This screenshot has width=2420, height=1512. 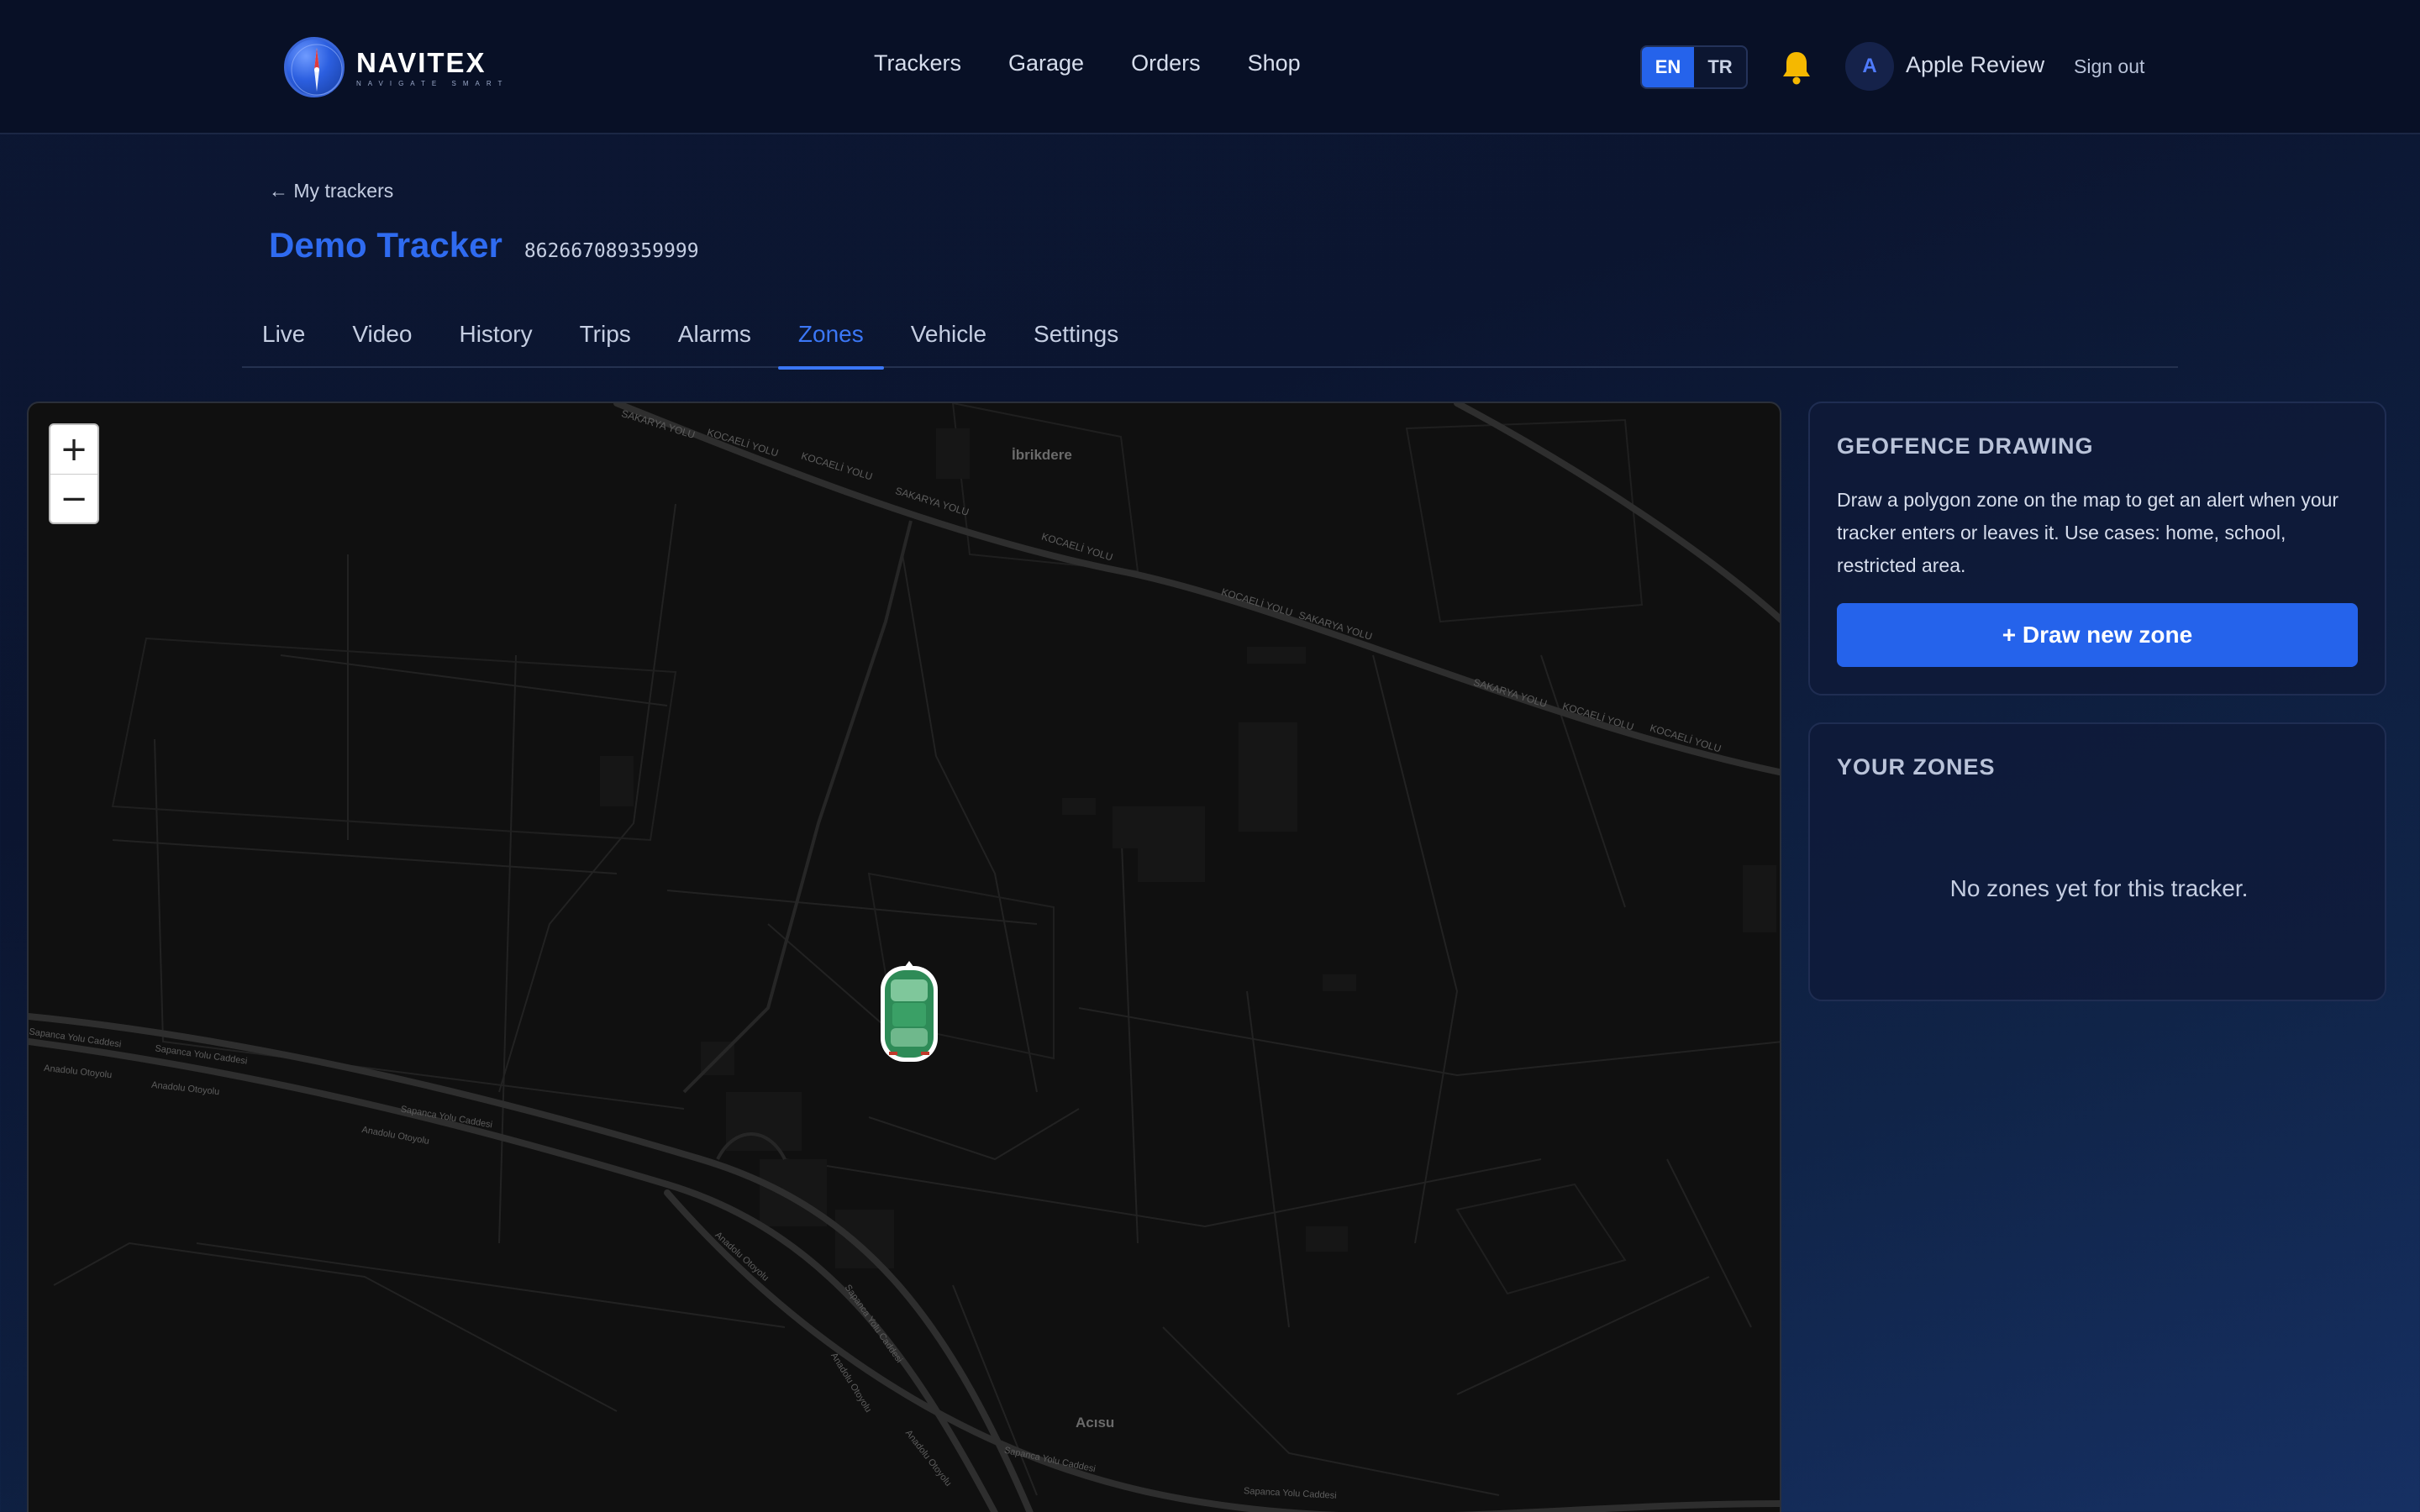 I want to click on tab-zones: Zones, so click(x=830, y=340).